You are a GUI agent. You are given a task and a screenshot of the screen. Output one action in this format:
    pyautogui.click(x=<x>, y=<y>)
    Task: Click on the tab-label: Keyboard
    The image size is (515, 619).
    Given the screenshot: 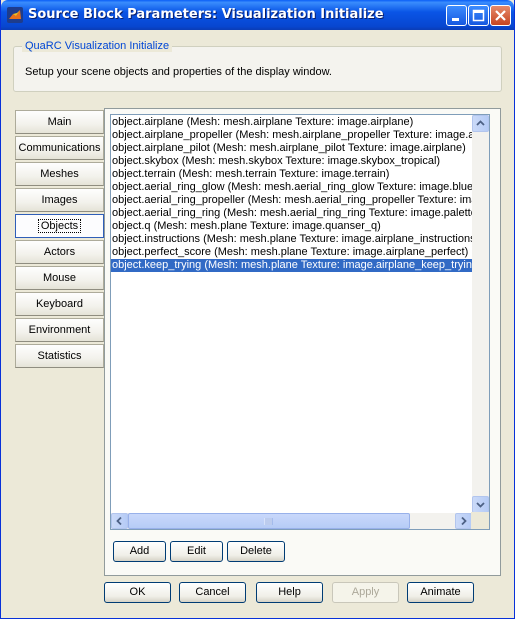 What is the action you would take?
    pyautogui.click(x=59, y=304)
    